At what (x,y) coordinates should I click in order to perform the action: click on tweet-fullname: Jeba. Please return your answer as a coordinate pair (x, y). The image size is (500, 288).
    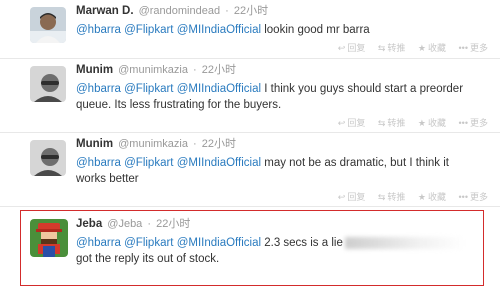
    Looking at the image, I should click on (89, 224).